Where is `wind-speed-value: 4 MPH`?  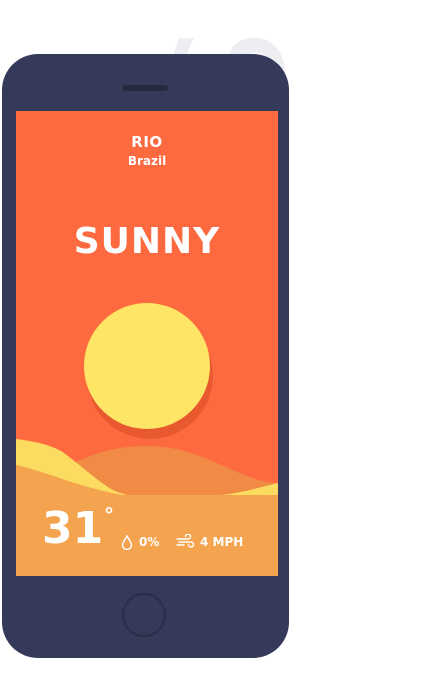
wind-speed-value: 4 MPH is located at coordinates (222, 542).